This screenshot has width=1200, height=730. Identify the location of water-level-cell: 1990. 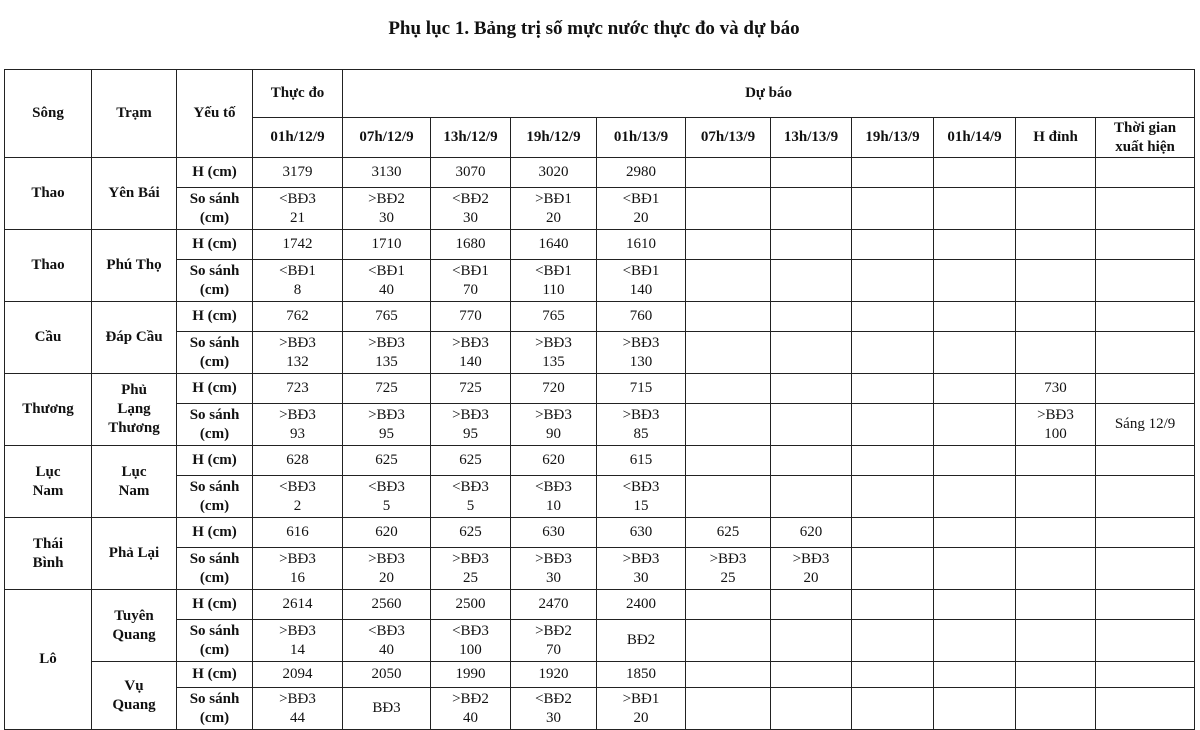
(470, 674).